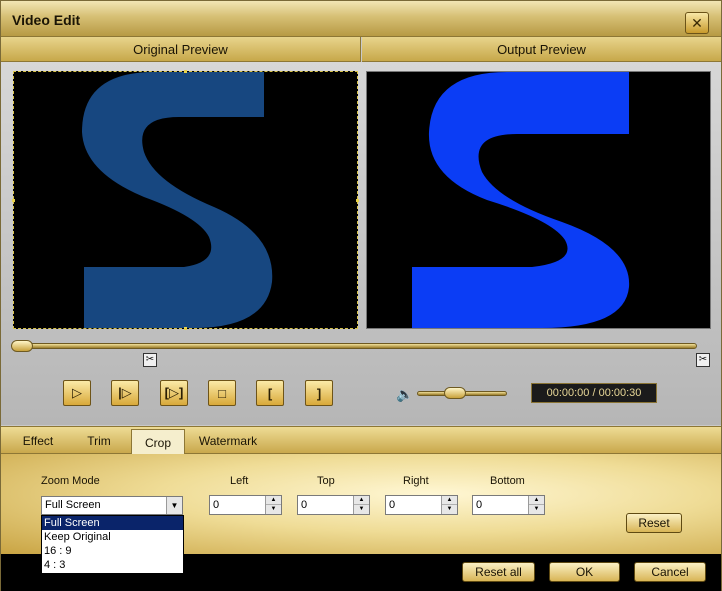 This screenshot has height=591, width=722. Describe the element at coordinates (13, 200) in the screenshot. I see `crop-handle-left` at that location.